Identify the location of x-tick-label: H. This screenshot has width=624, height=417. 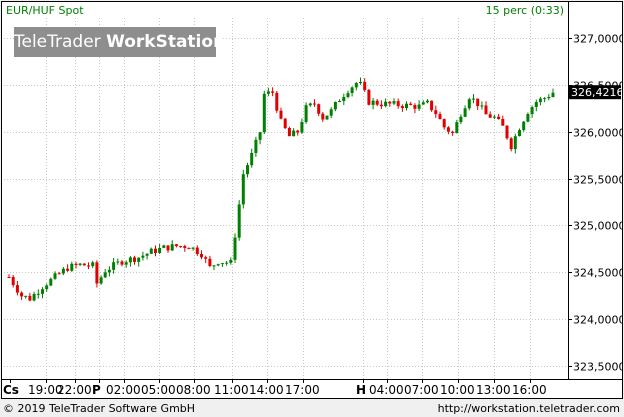
(361, 390).